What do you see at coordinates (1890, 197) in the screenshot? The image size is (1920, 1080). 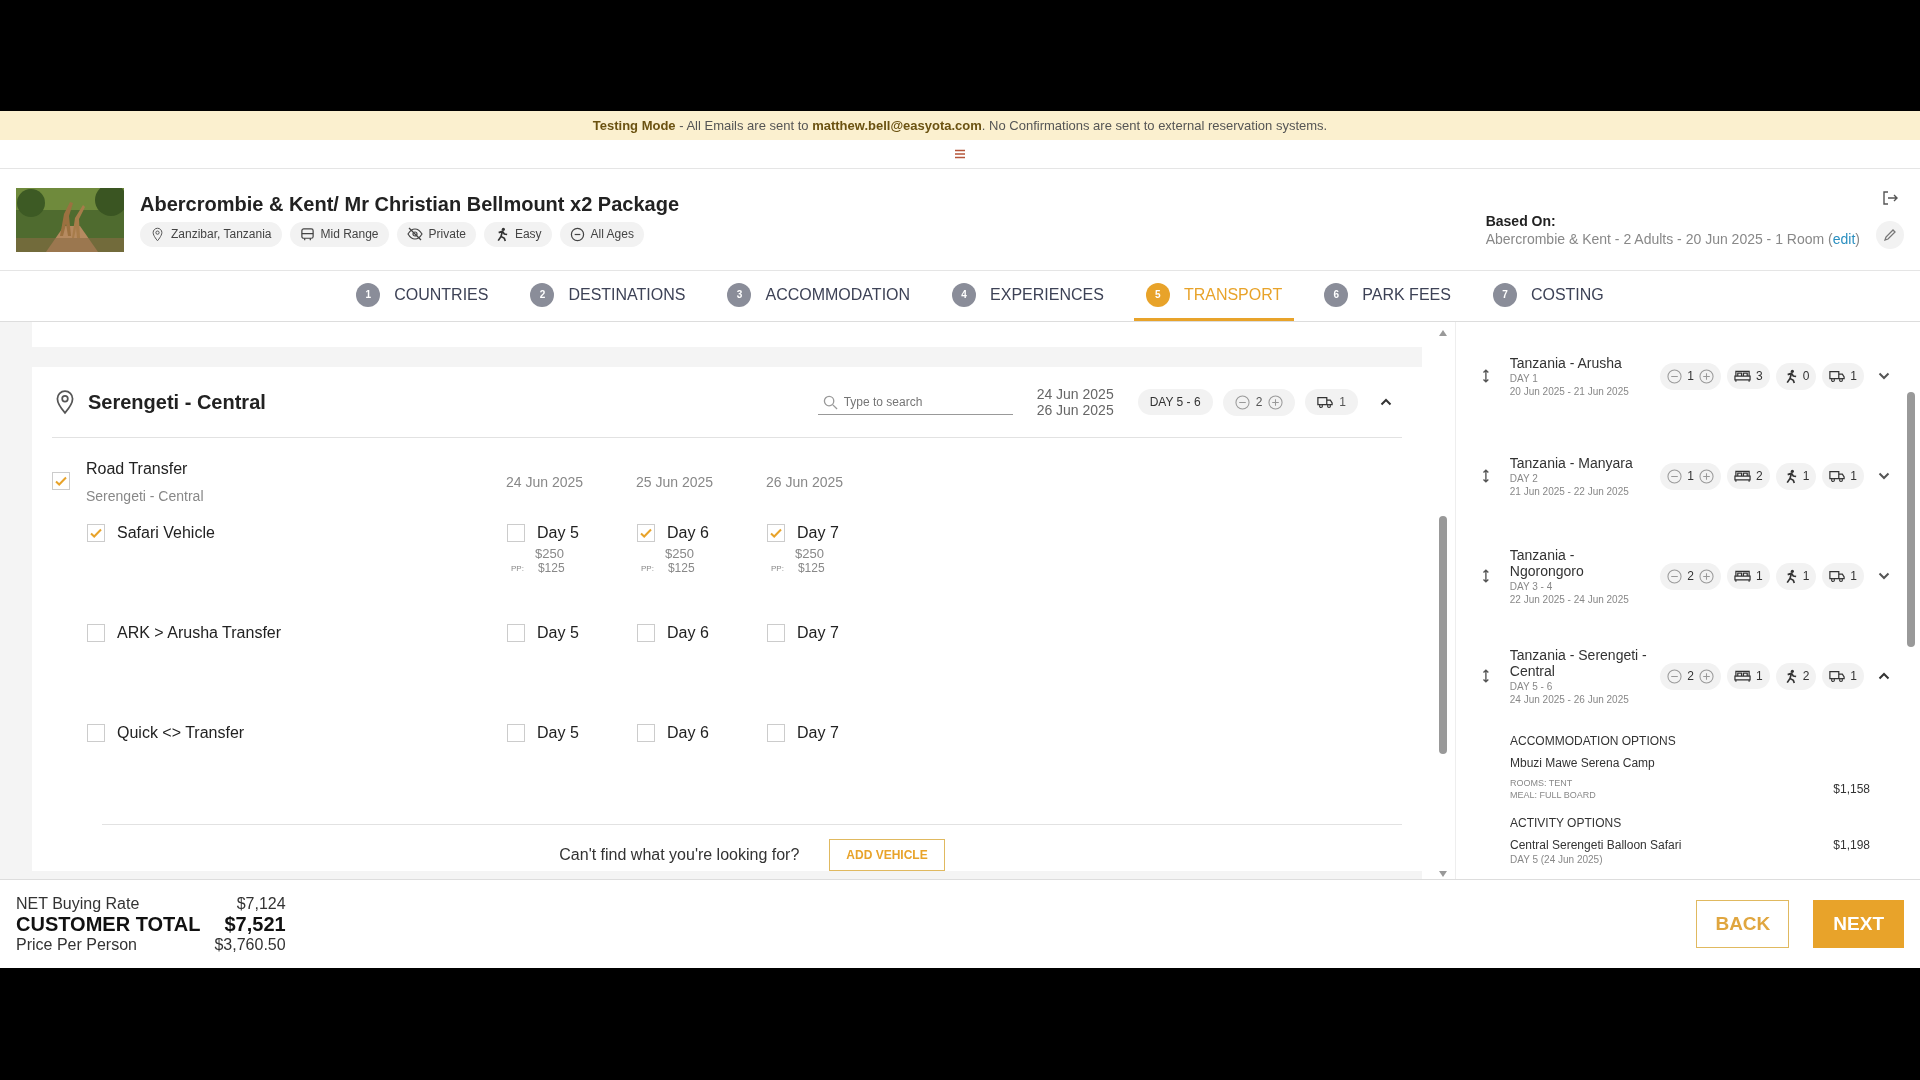 I see `logout-icon` at bounding box center [1890, 197].